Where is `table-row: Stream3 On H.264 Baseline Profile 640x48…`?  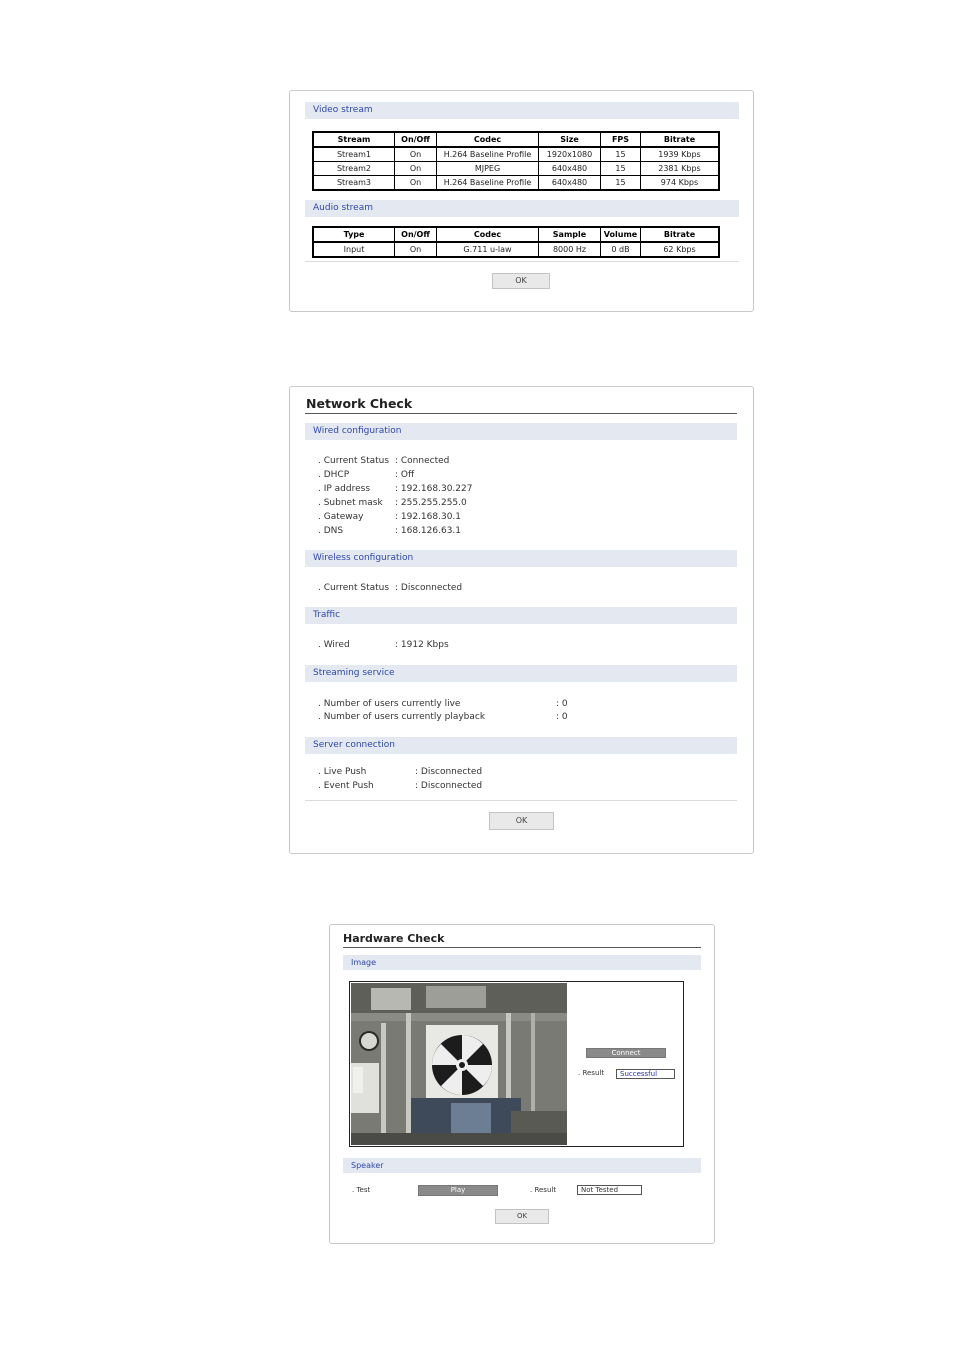 table-row: Stream3 On H.264 Baseline Profile 640x48… is located at coordinates (516, 183).